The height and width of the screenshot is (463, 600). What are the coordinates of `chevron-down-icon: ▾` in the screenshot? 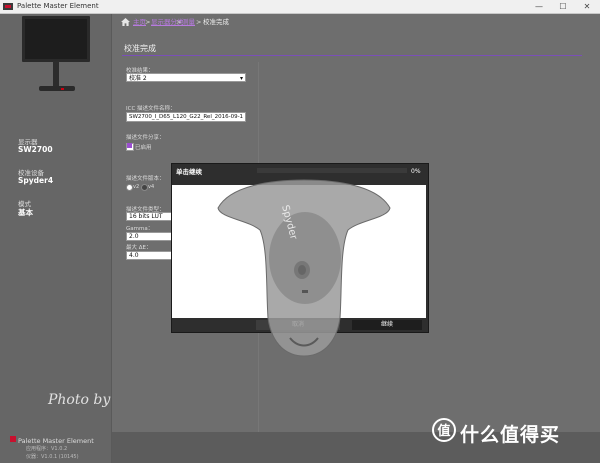 It's located at (241, 78).